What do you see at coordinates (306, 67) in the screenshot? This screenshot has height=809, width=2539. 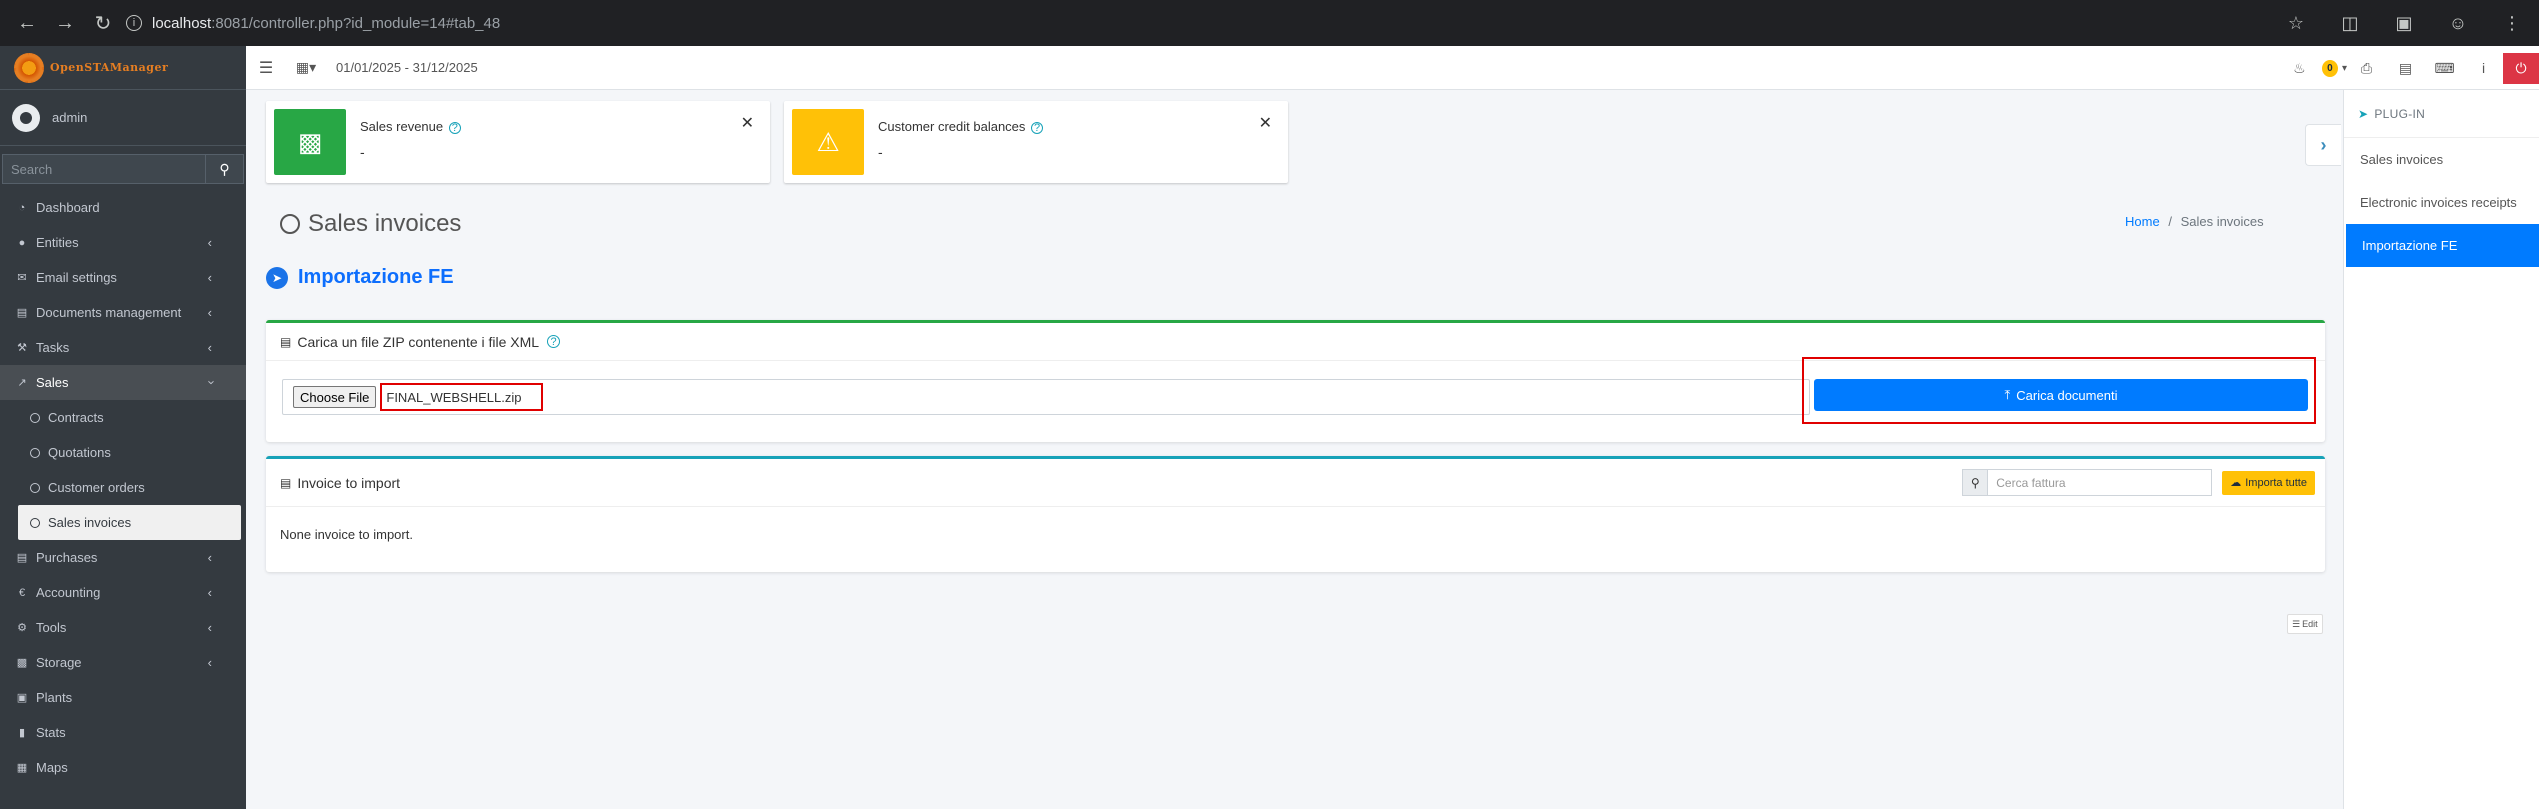 I see `calendar-icon: ▦▾` at bounding box center [306, 67].